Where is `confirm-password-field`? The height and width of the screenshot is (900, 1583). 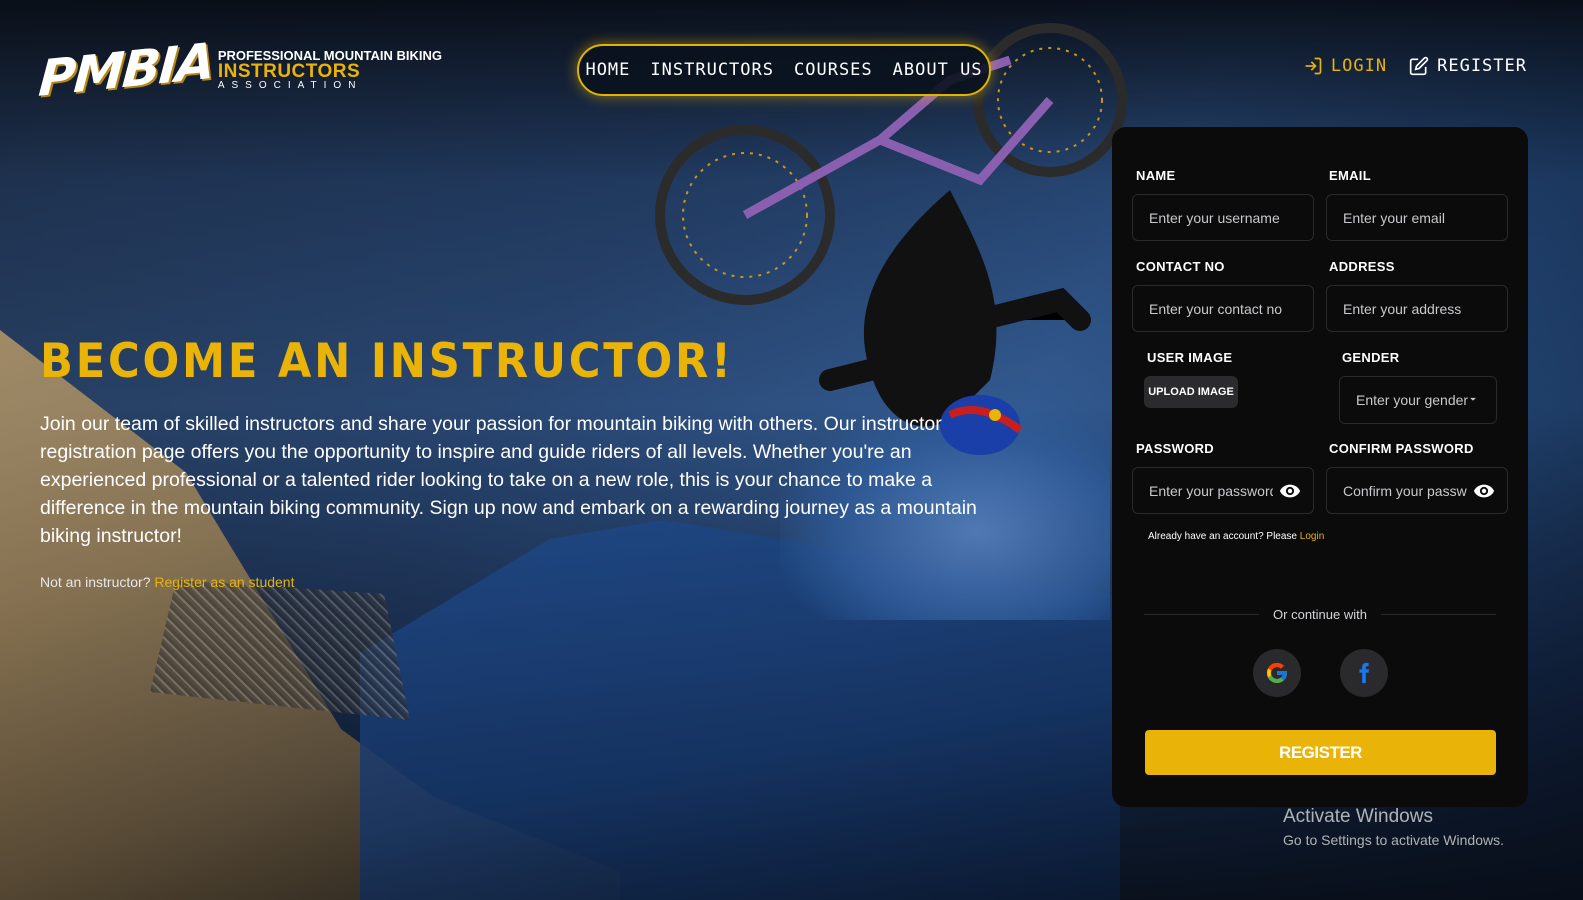 confirm-password-field is located at coordinates (1417, 490).